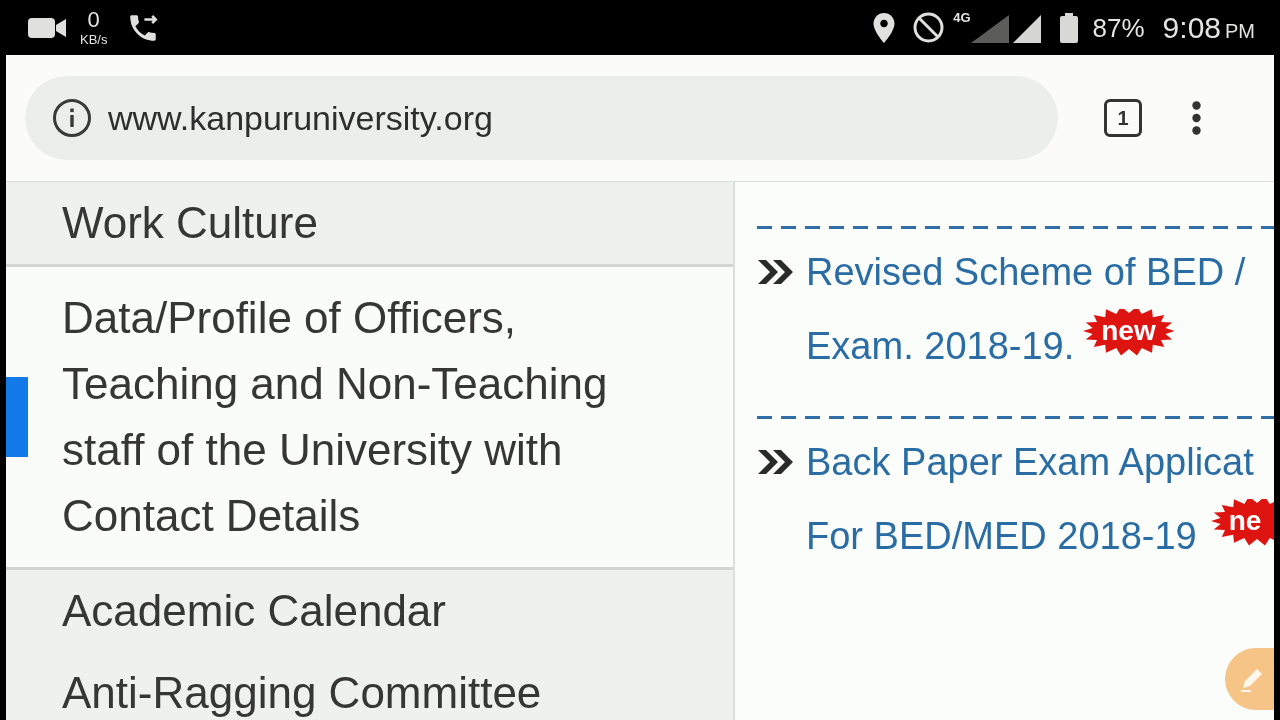 The height and width of the screenshot is (720, 1280). What do you see at coordinates (1118, 27) in the screenshot?
I see `battery-percentage: 87%` at bounding box center [1118, 27].